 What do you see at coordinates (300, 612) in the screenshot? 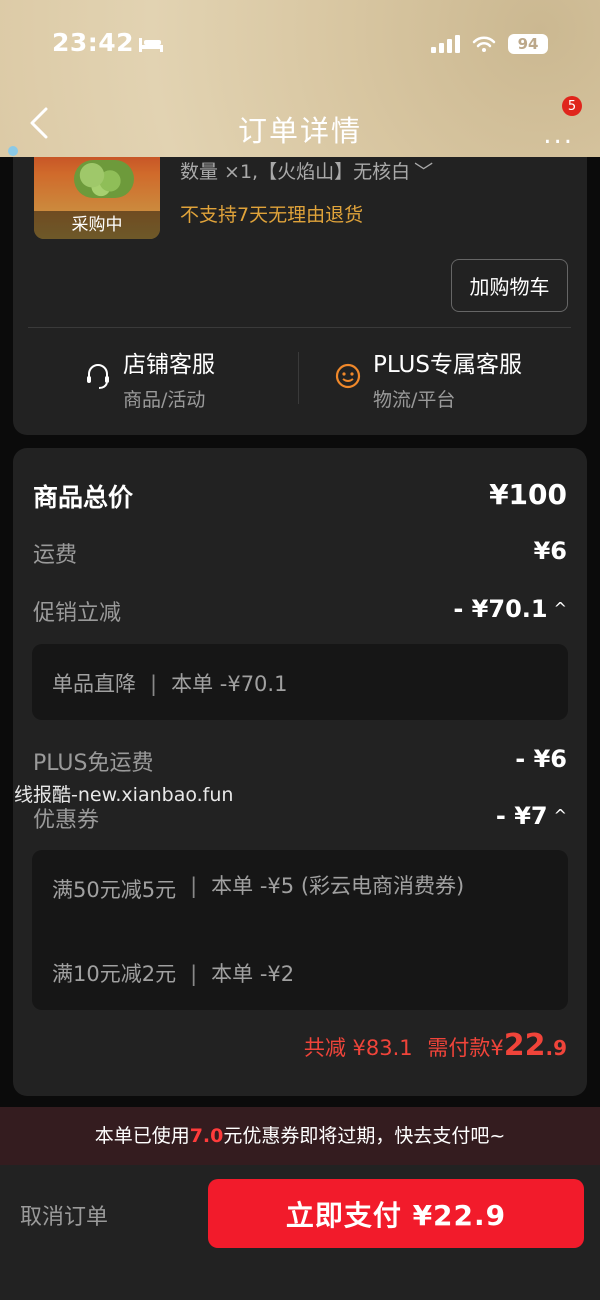
I see `promo-row: 促销立减 - ¥70.1 ^` at bounding box center [300, 612].